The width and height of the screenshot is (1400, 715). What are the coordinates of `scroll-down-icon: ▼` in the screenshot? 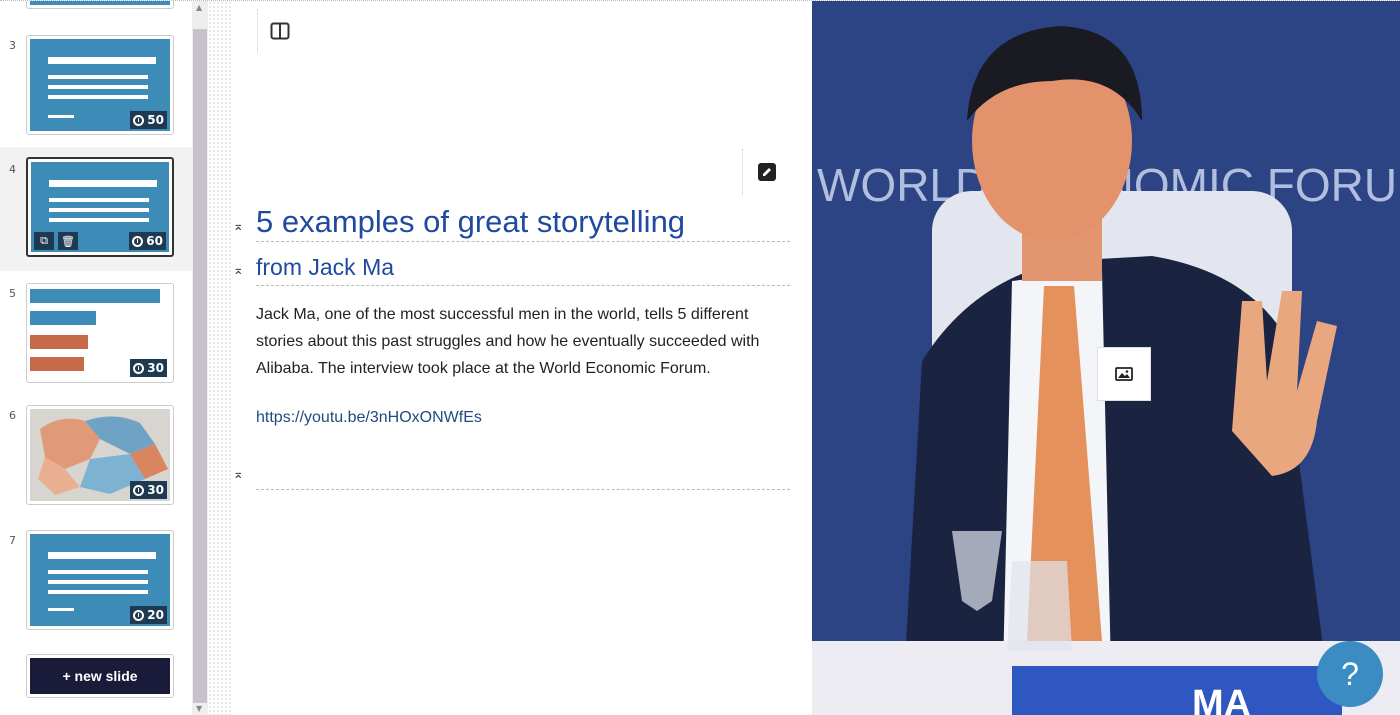 It's located at (199, 708).